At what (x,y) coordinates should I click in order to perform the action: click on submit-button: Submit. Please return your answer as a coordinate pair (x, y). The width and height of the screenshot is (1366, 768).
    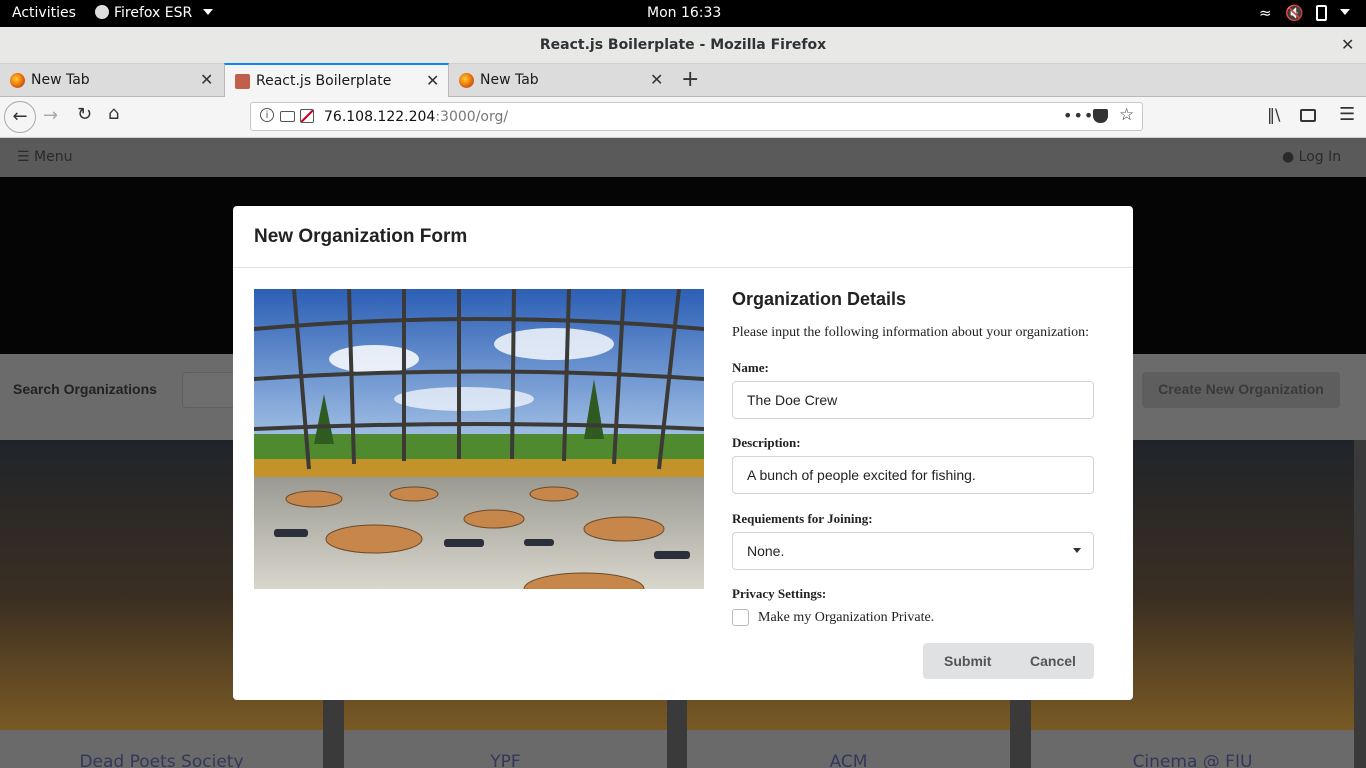
    Looking at the image, I should click on (967, 661).